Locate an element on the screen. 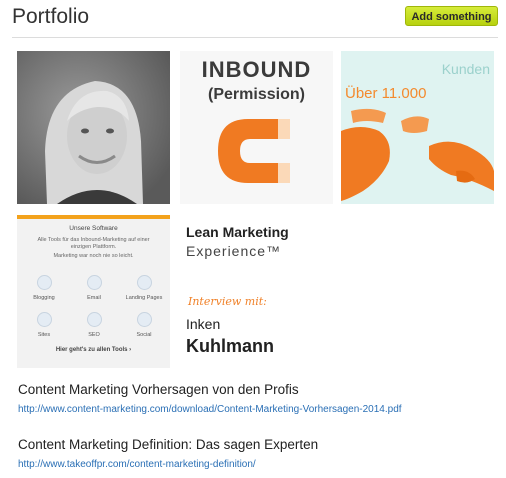 This screenshot has height=478, width=506. lean-interview-label: Interview mit: is located at coordinates (227, 301).